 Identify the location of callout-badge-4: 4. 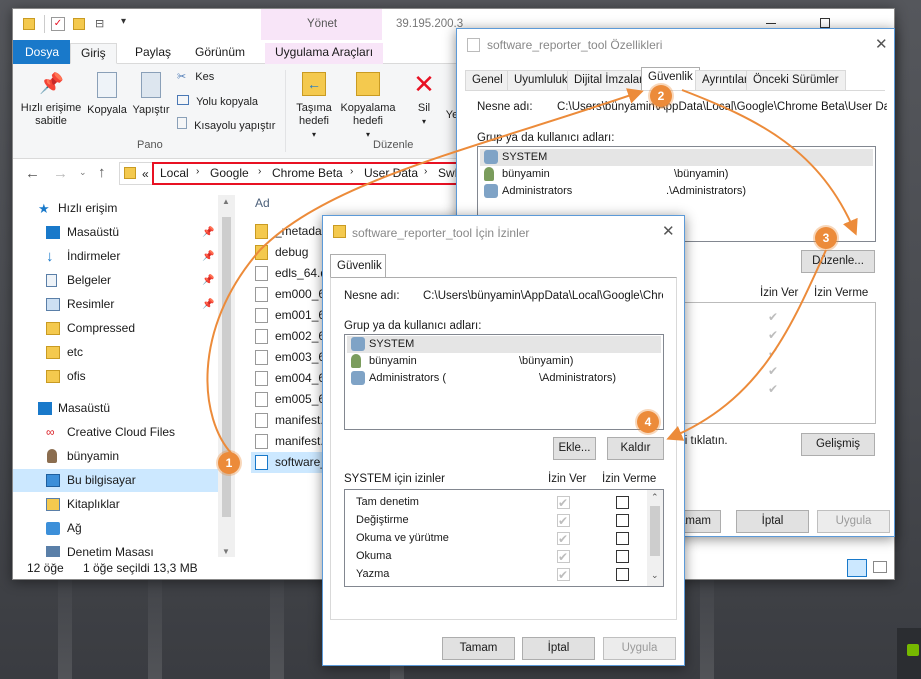
(648, 422).